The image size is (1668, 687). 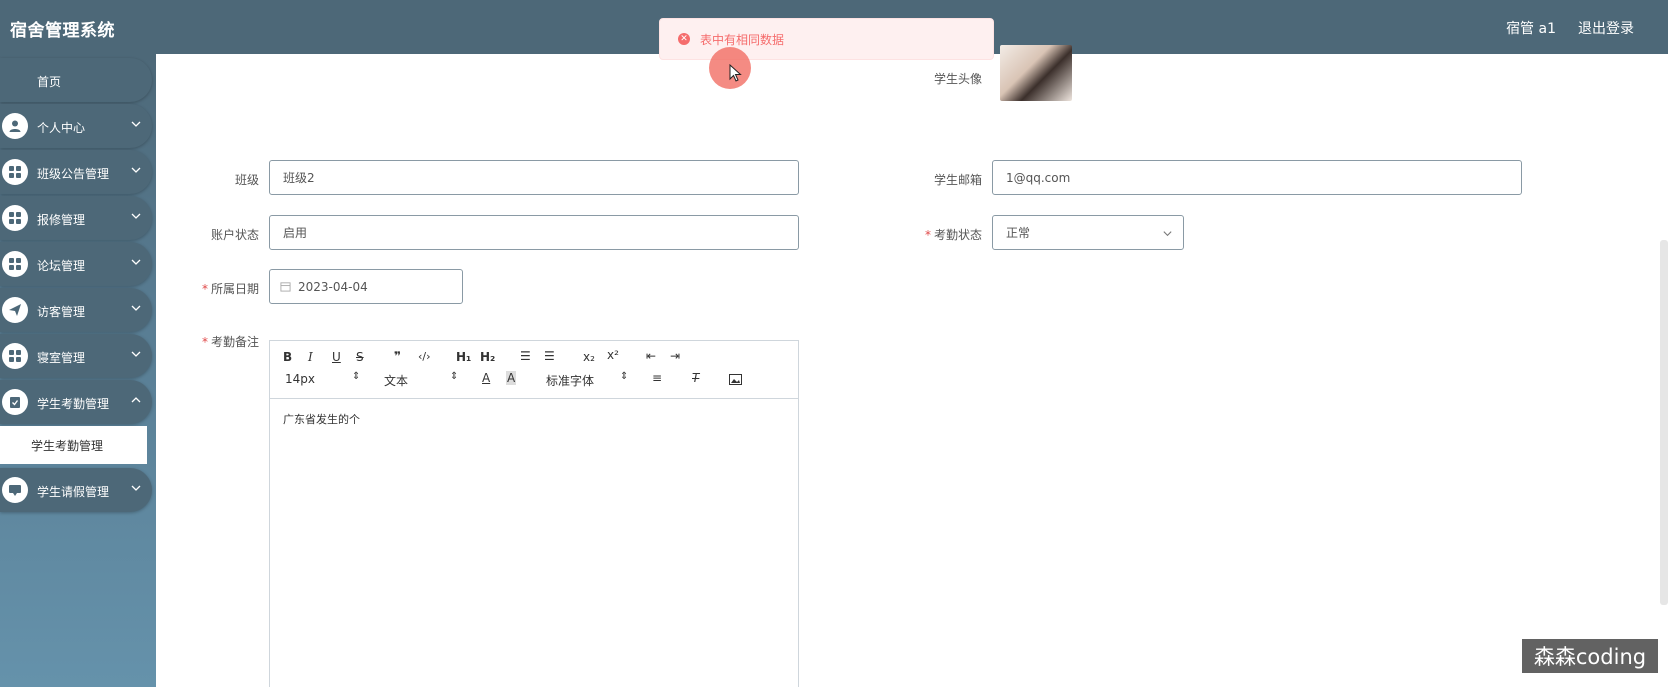 What do you see at coordinates (1606, 28) in the screenshot?
I see `logout-button: 退出登录` at bounding box center [1606, 28].